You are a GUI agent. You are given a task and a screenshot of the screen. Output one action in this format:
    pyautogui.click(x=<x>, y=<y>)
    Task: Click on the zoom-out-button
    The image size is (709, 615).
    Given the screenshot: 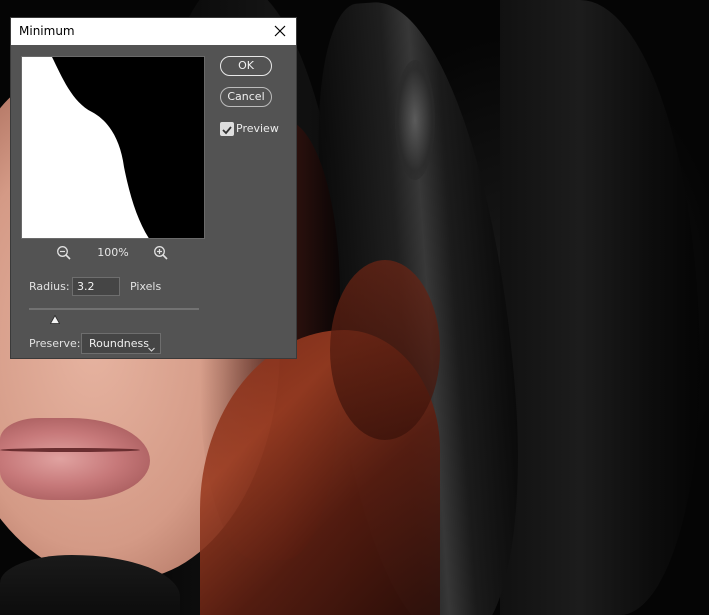 What is the action you would take?
    pyautogui.click(x=64, y=253)
    